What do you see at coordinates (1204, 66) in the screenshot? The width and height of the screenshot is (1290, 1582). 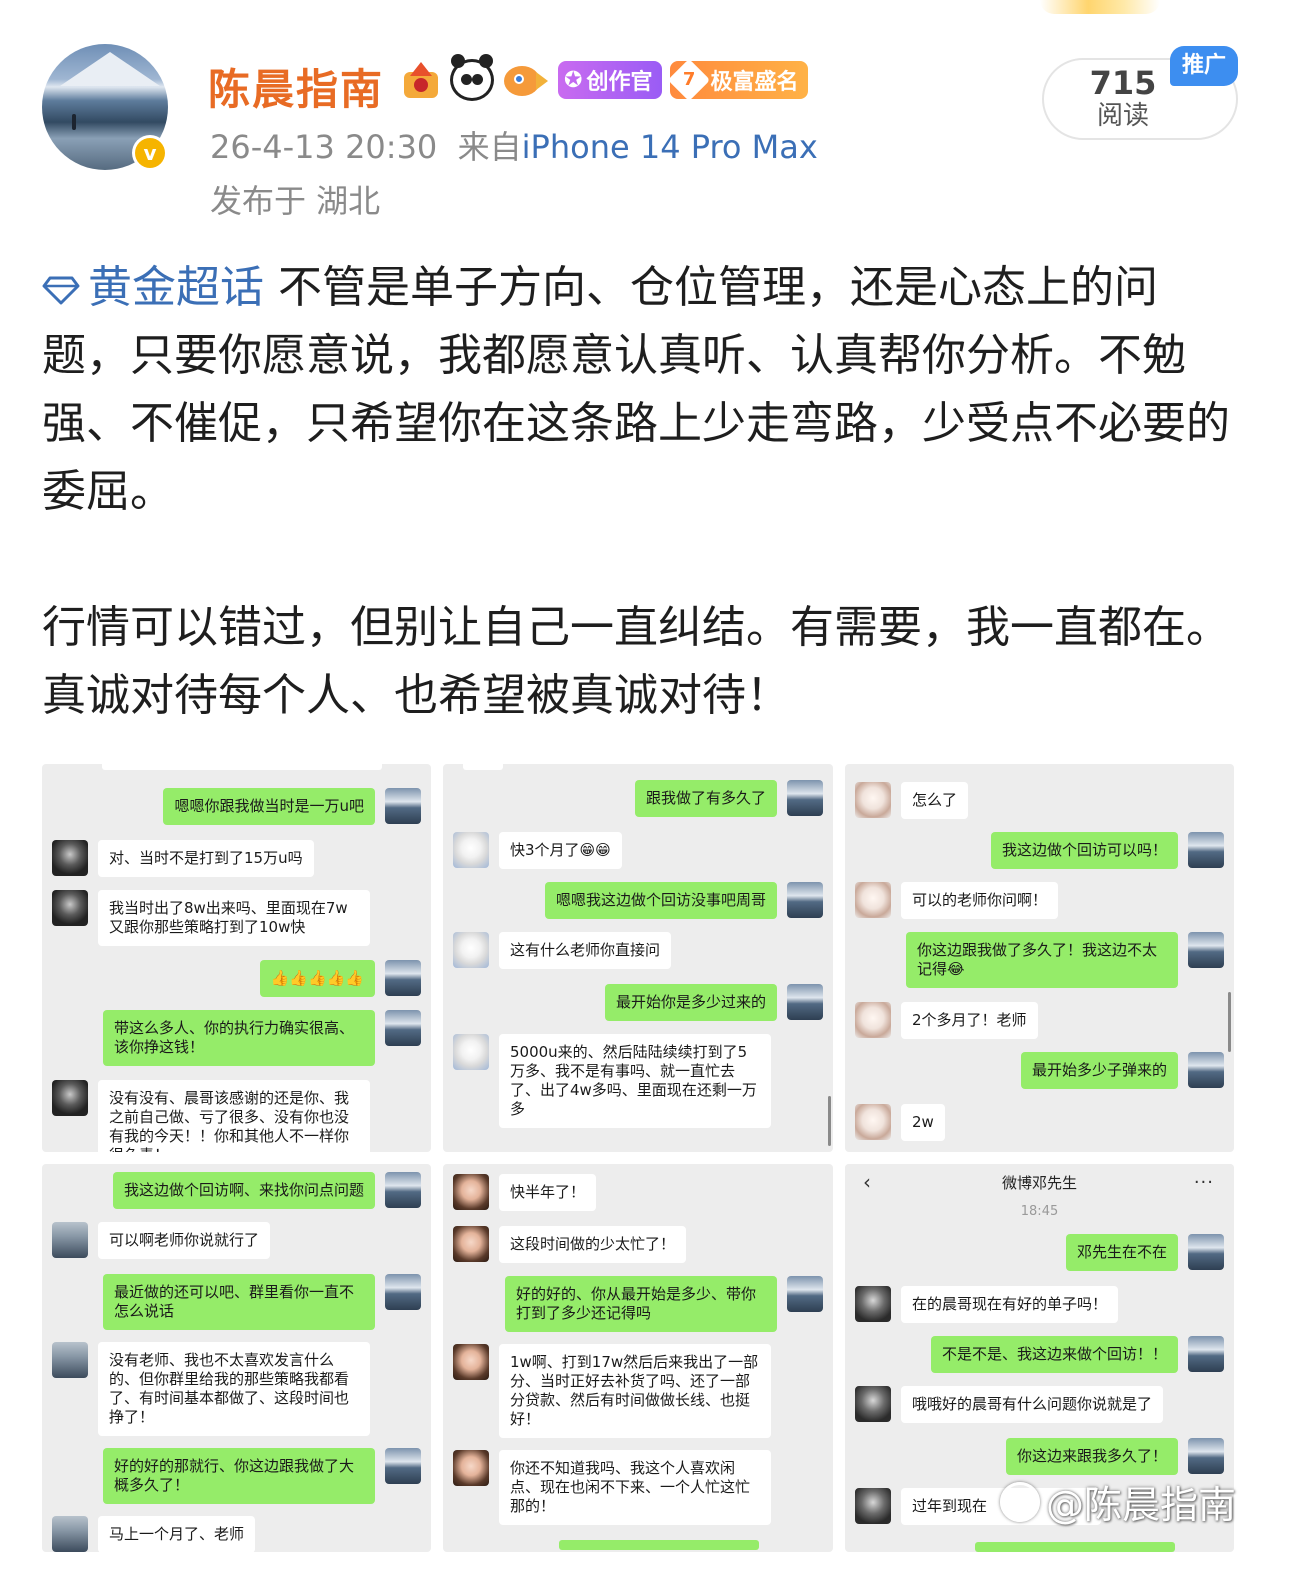 I see `promo-button: 推广` at bounding box center [1204, 66].